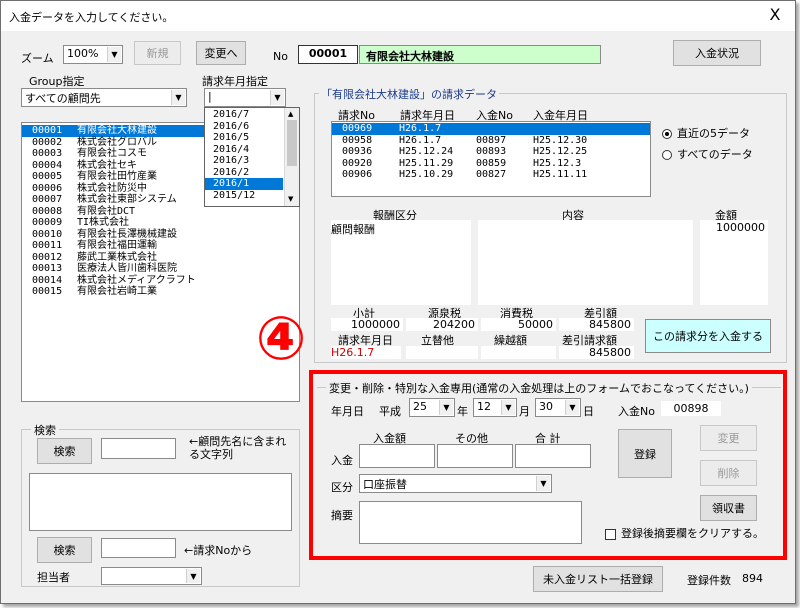 The image size is (800, 608). I want to click on group-select: すべての顧問先 ▼, so click(104, 97).